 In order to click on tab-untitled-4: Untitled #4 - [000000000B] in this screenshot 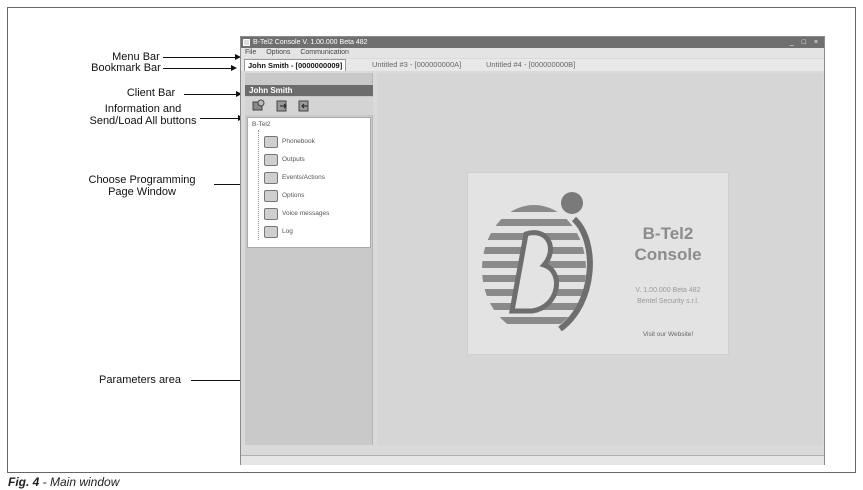, I will do `click(530, 65)`.